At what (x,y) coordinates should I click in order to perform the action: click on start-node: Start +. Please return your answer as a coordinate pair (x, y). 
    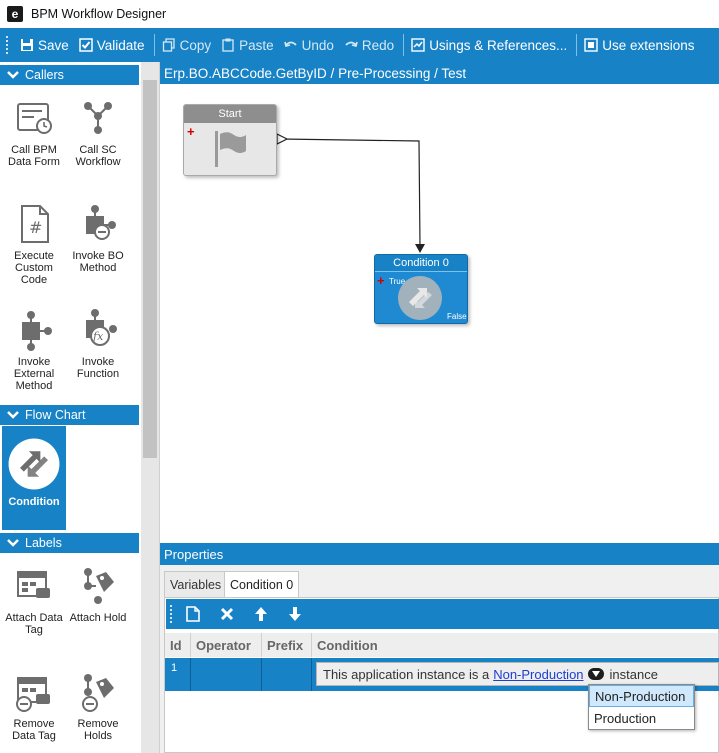
    Looking at the image, I should click on (230, 140).